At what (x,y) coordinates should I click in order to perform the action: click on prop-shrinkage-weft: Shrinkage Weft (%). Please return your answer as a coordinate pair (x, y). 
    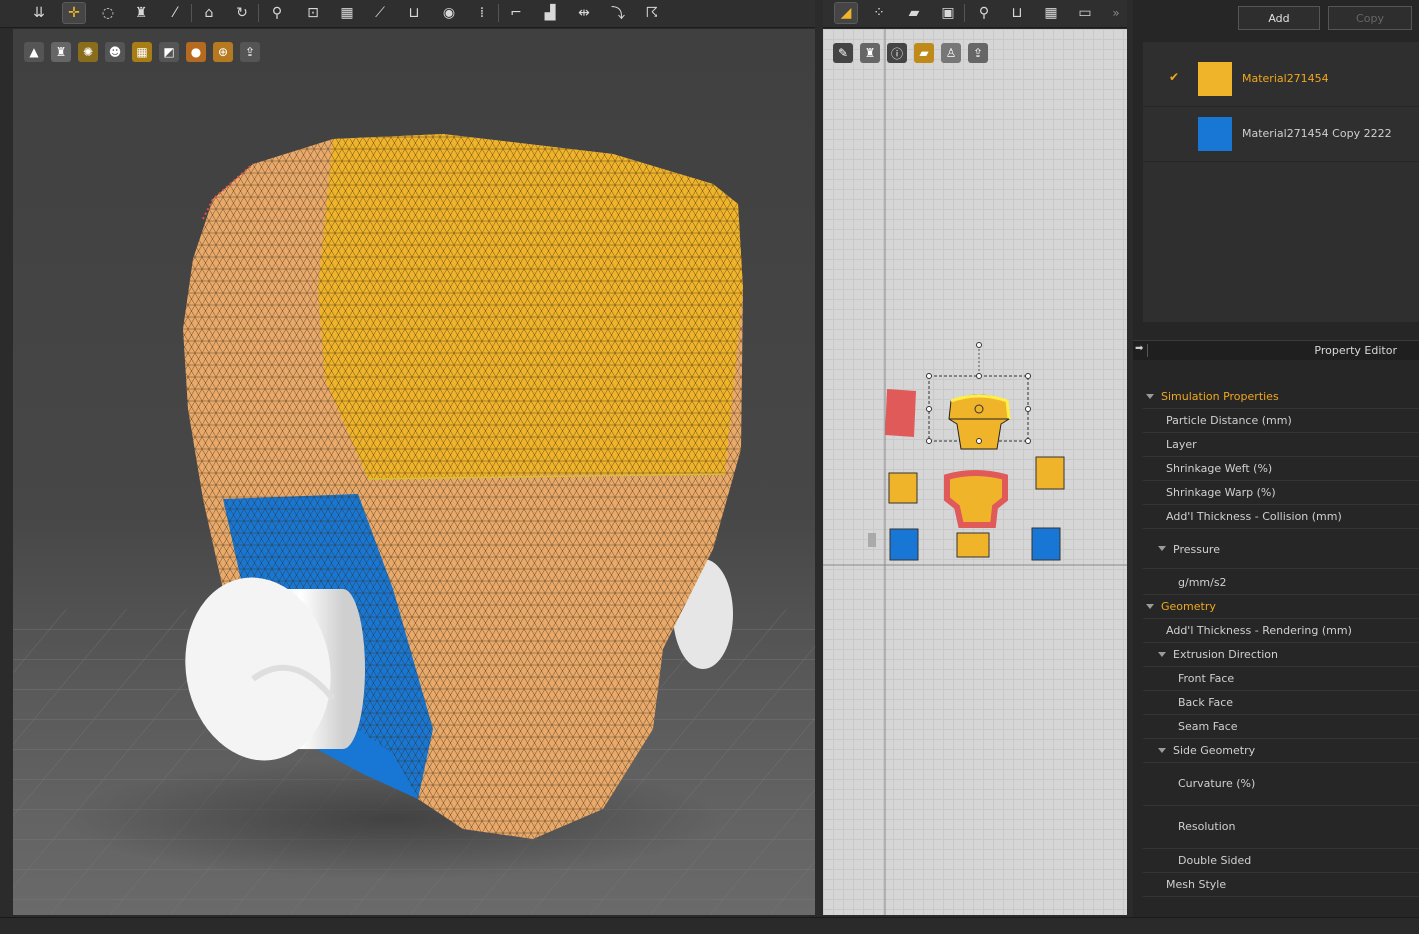
    Looking at the image, I should click on (1281, 469).